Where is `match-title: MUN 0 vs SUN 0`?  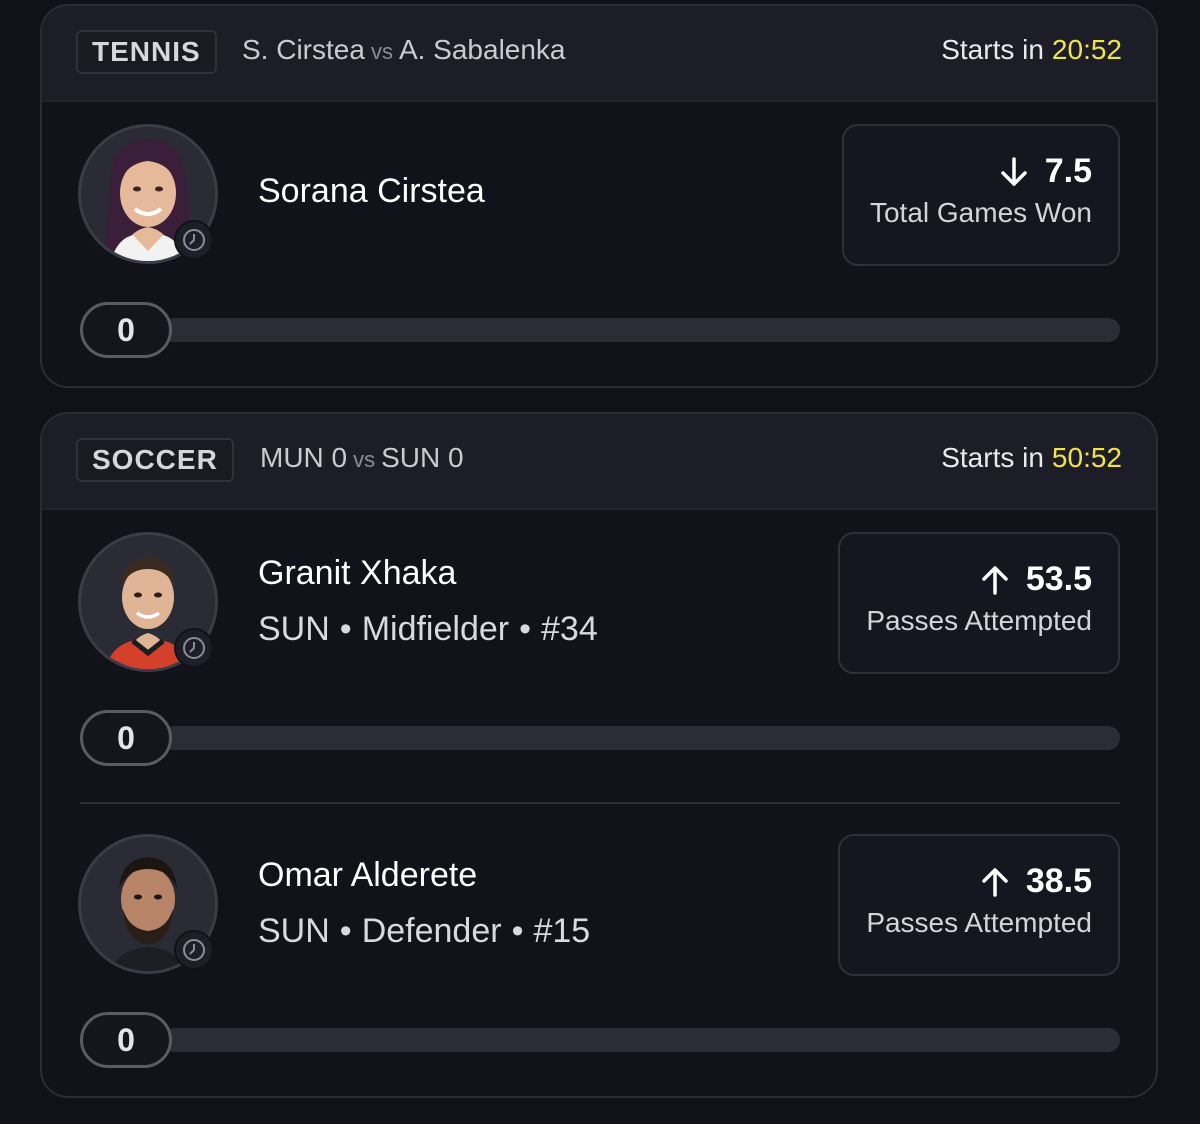 match-title: MUN 0 vs SUN 0 is located at coordinates (362, 458).